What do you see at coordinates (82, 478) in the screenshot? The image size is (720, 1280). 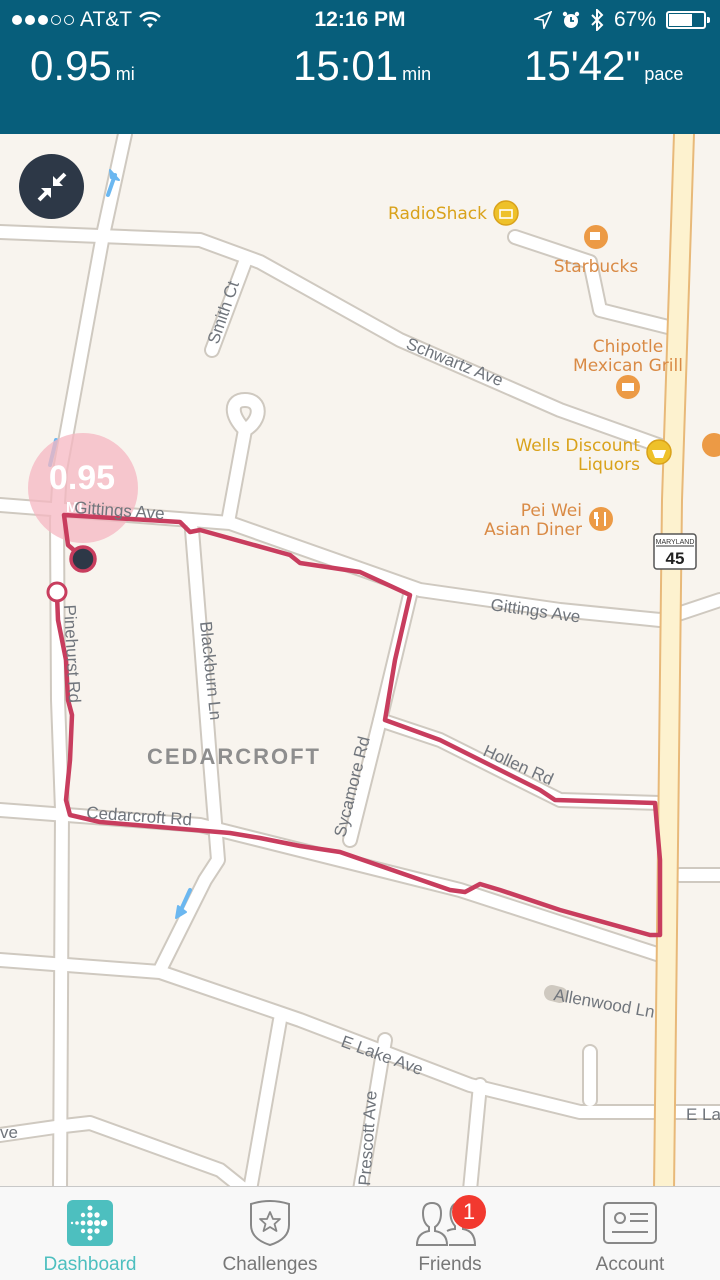 I see `bubble-distance-value: 0.95` at bounding box center [82, 478].